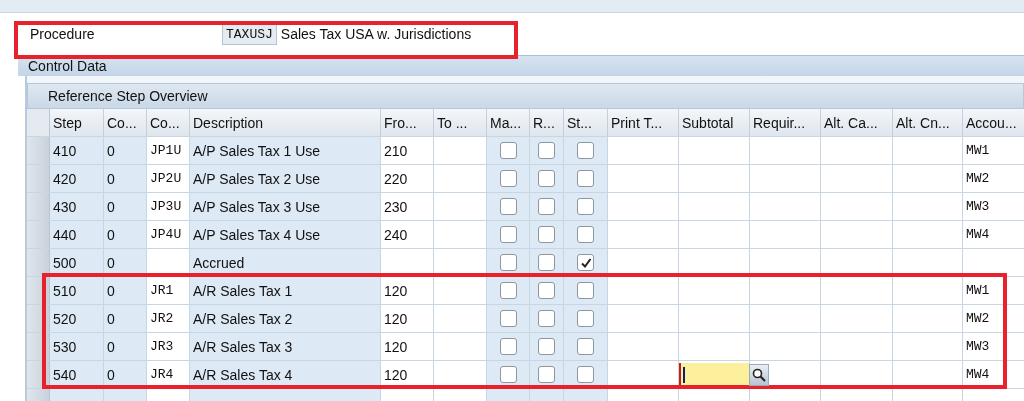 This screenshot has height=401, width=1024. Describe the element at coordinates (407, 234) in the screenshot. I see `table-cell: 240` at that location.